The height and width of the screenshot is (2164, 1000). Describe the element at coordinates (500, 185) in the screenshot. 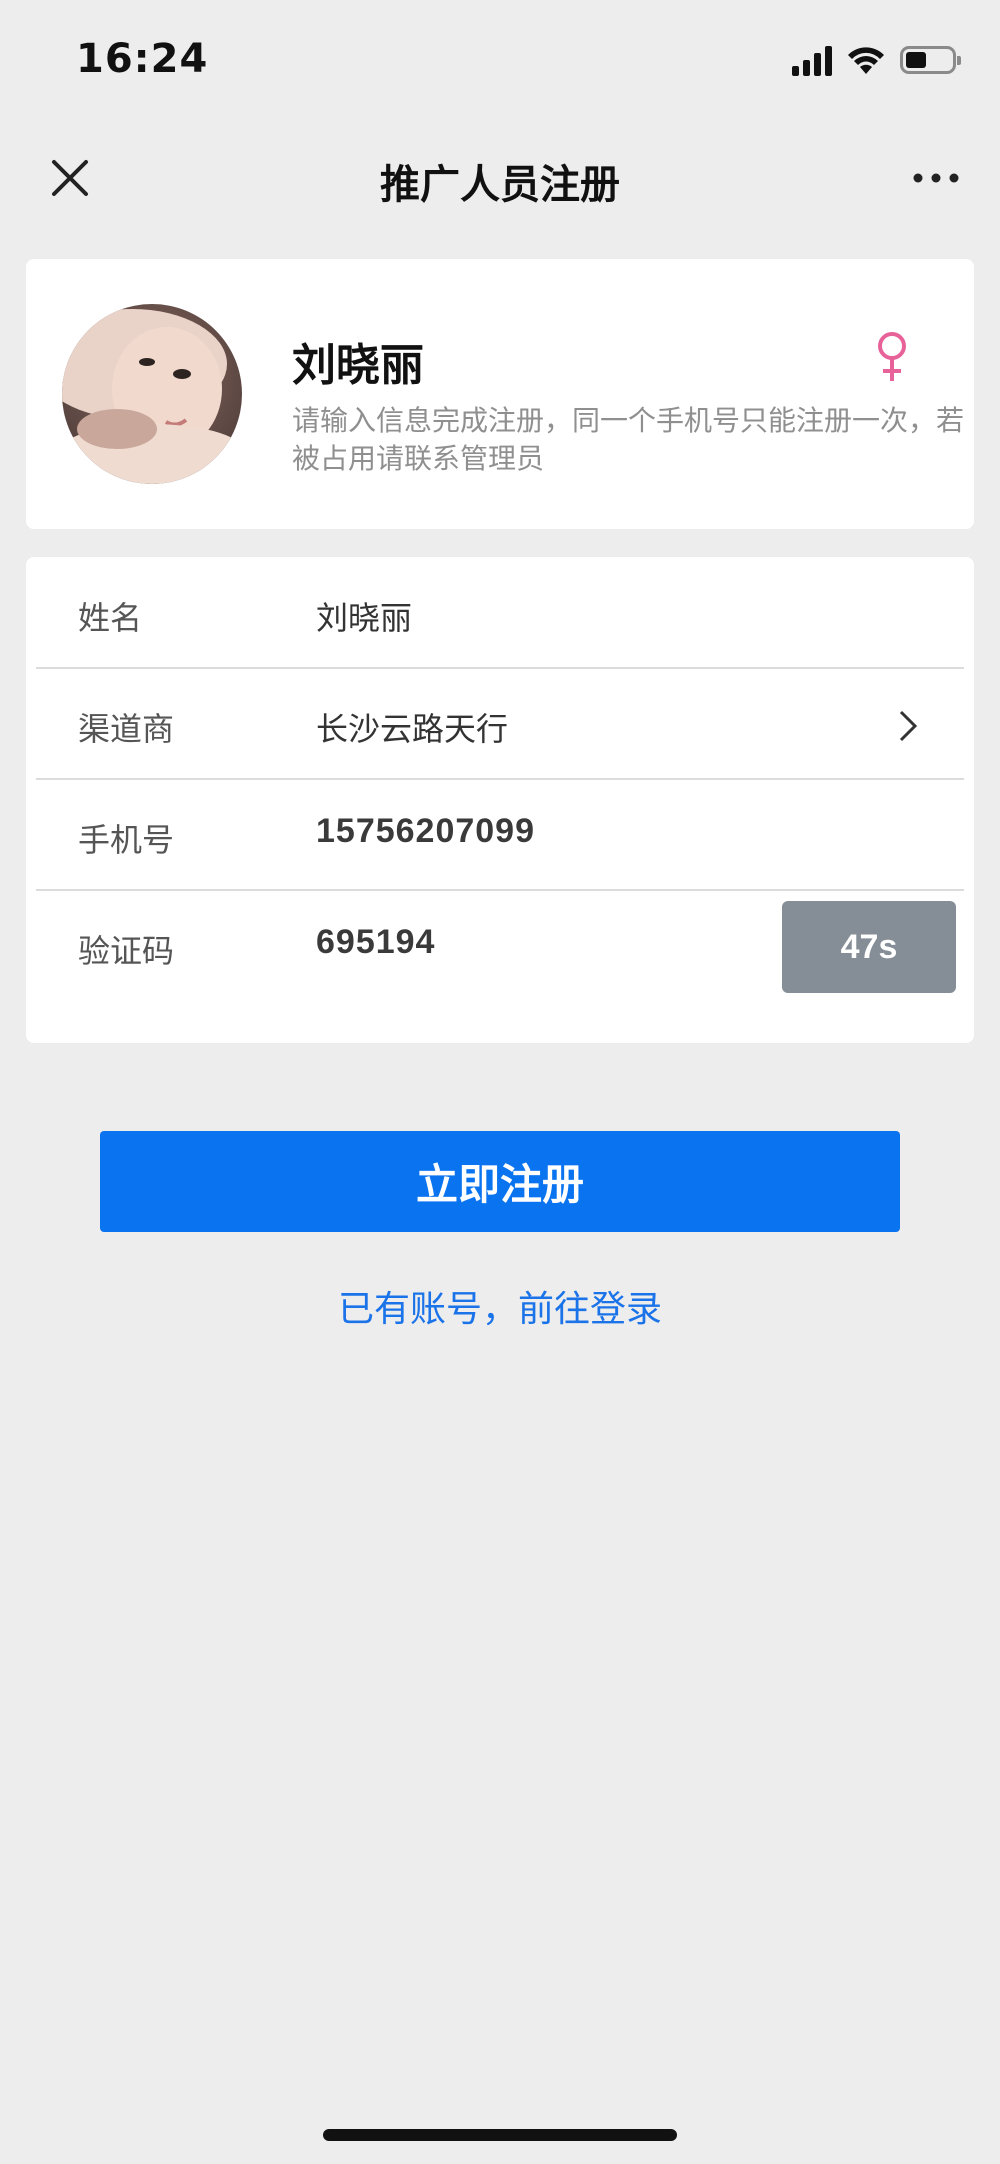

I see `page-title: 推广人员注册` at that location.